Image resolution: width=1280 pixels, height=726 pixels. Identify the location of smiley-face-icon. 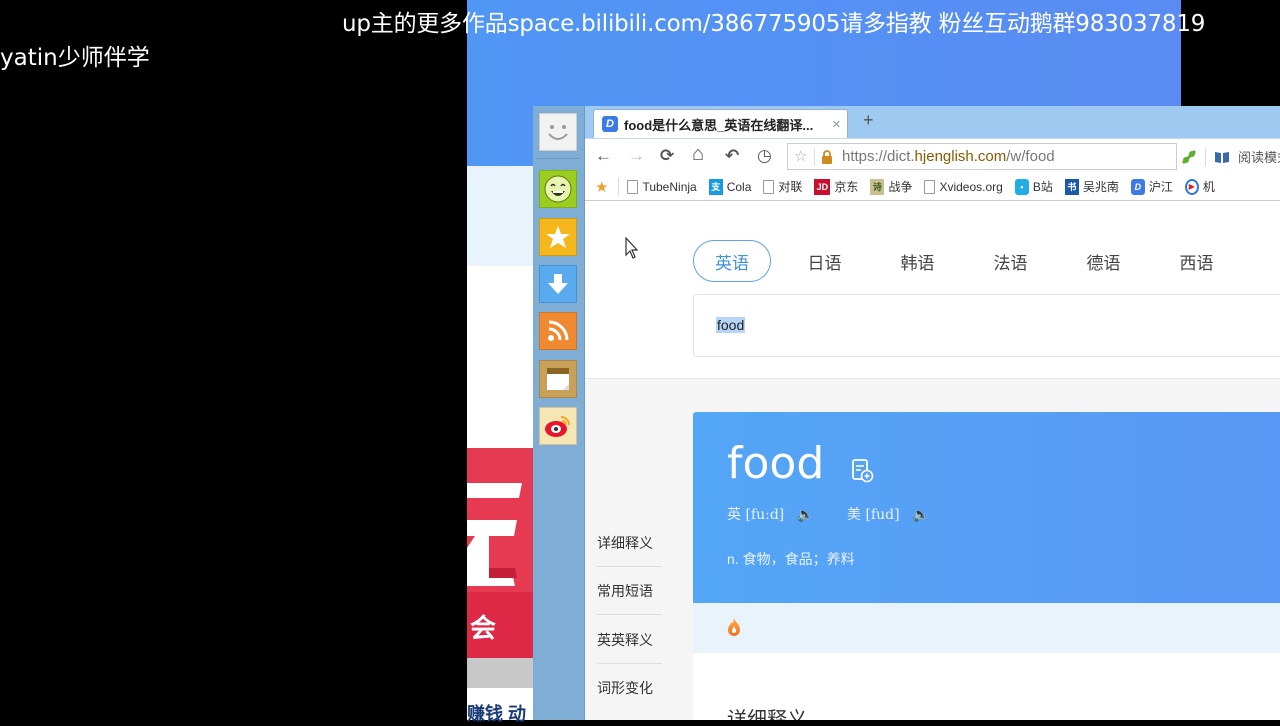
(558, 132).